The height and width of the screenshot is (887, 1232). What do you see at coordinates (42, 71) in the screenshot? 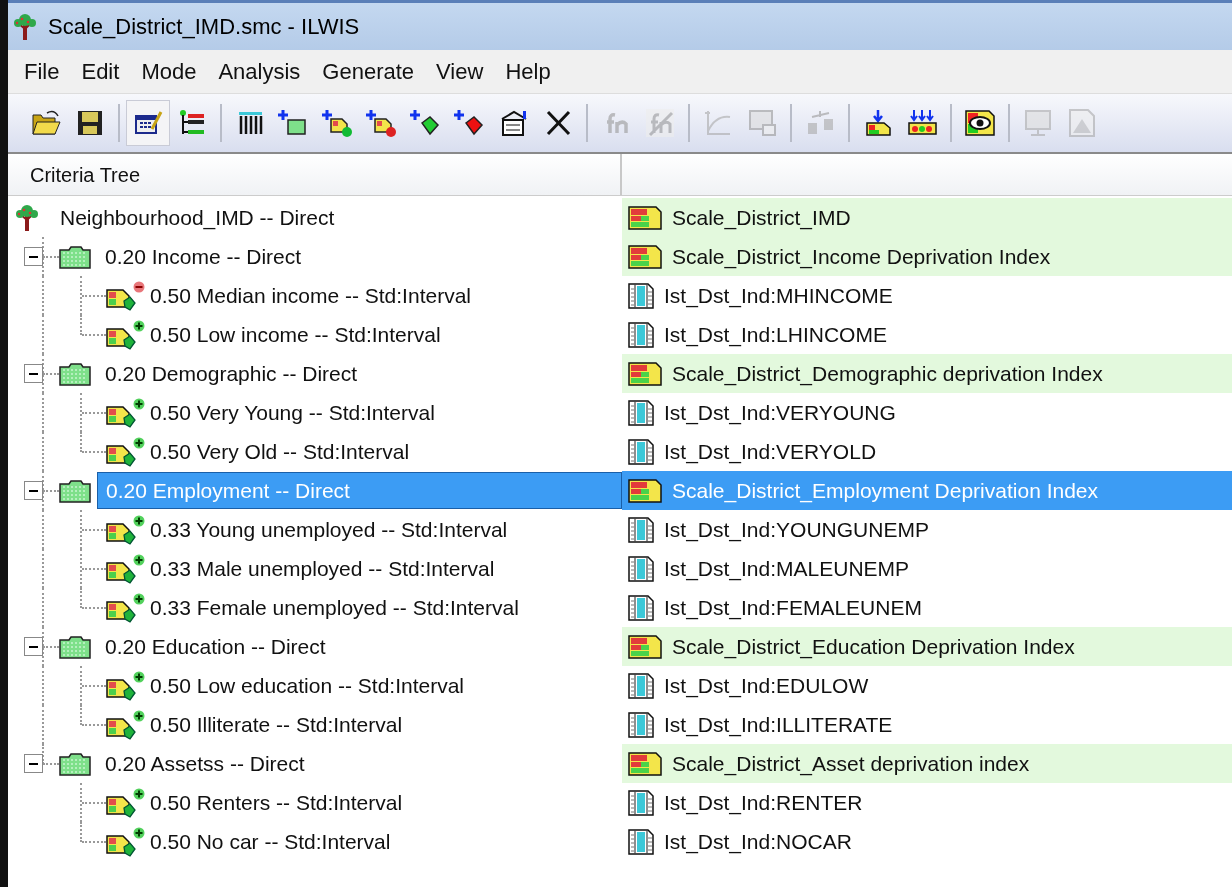
I see `menu-item: File` at bounding box center [42, 71].